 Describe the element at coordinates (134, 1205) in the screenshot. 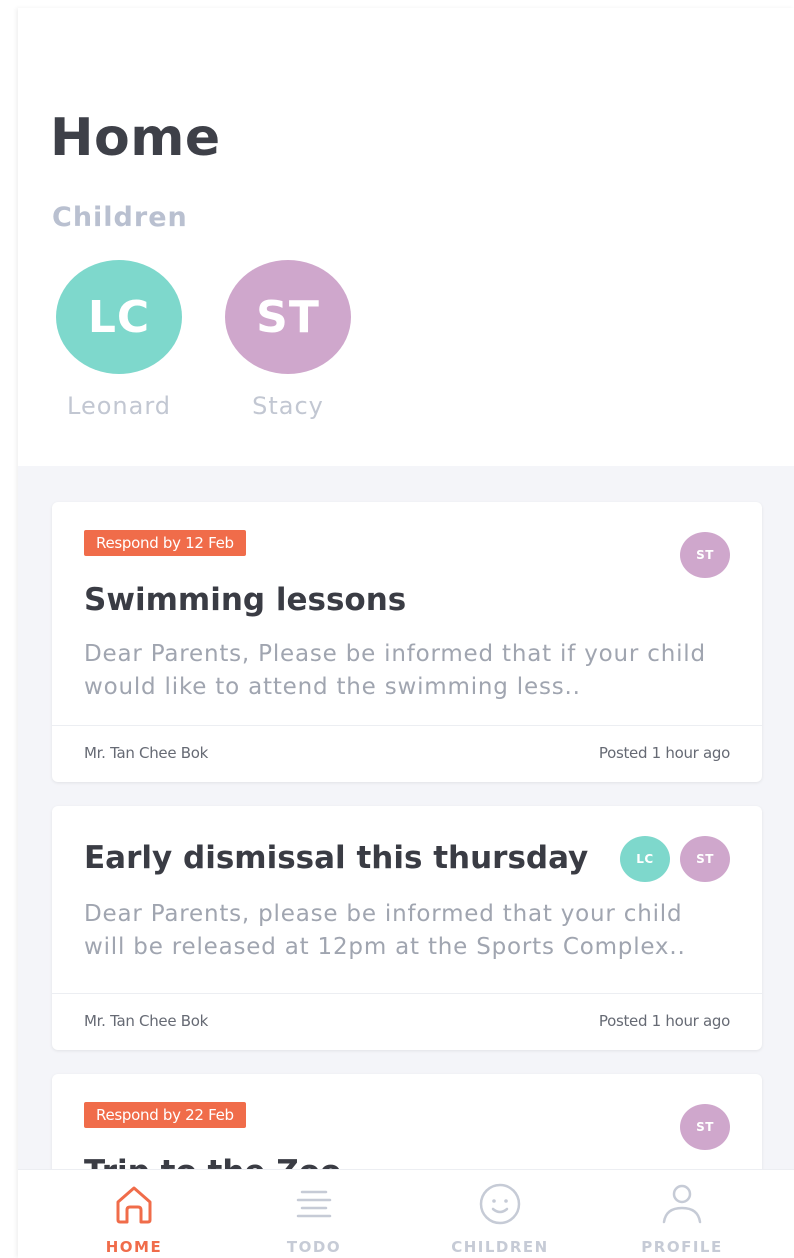

I see `home-icon` at that location.